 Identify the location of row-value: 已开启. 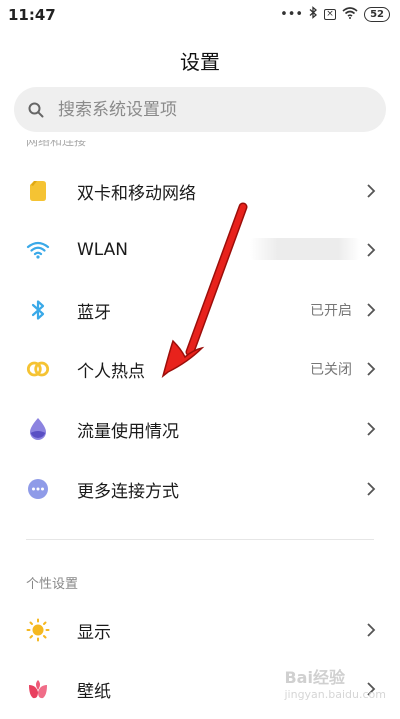
(331, 311).